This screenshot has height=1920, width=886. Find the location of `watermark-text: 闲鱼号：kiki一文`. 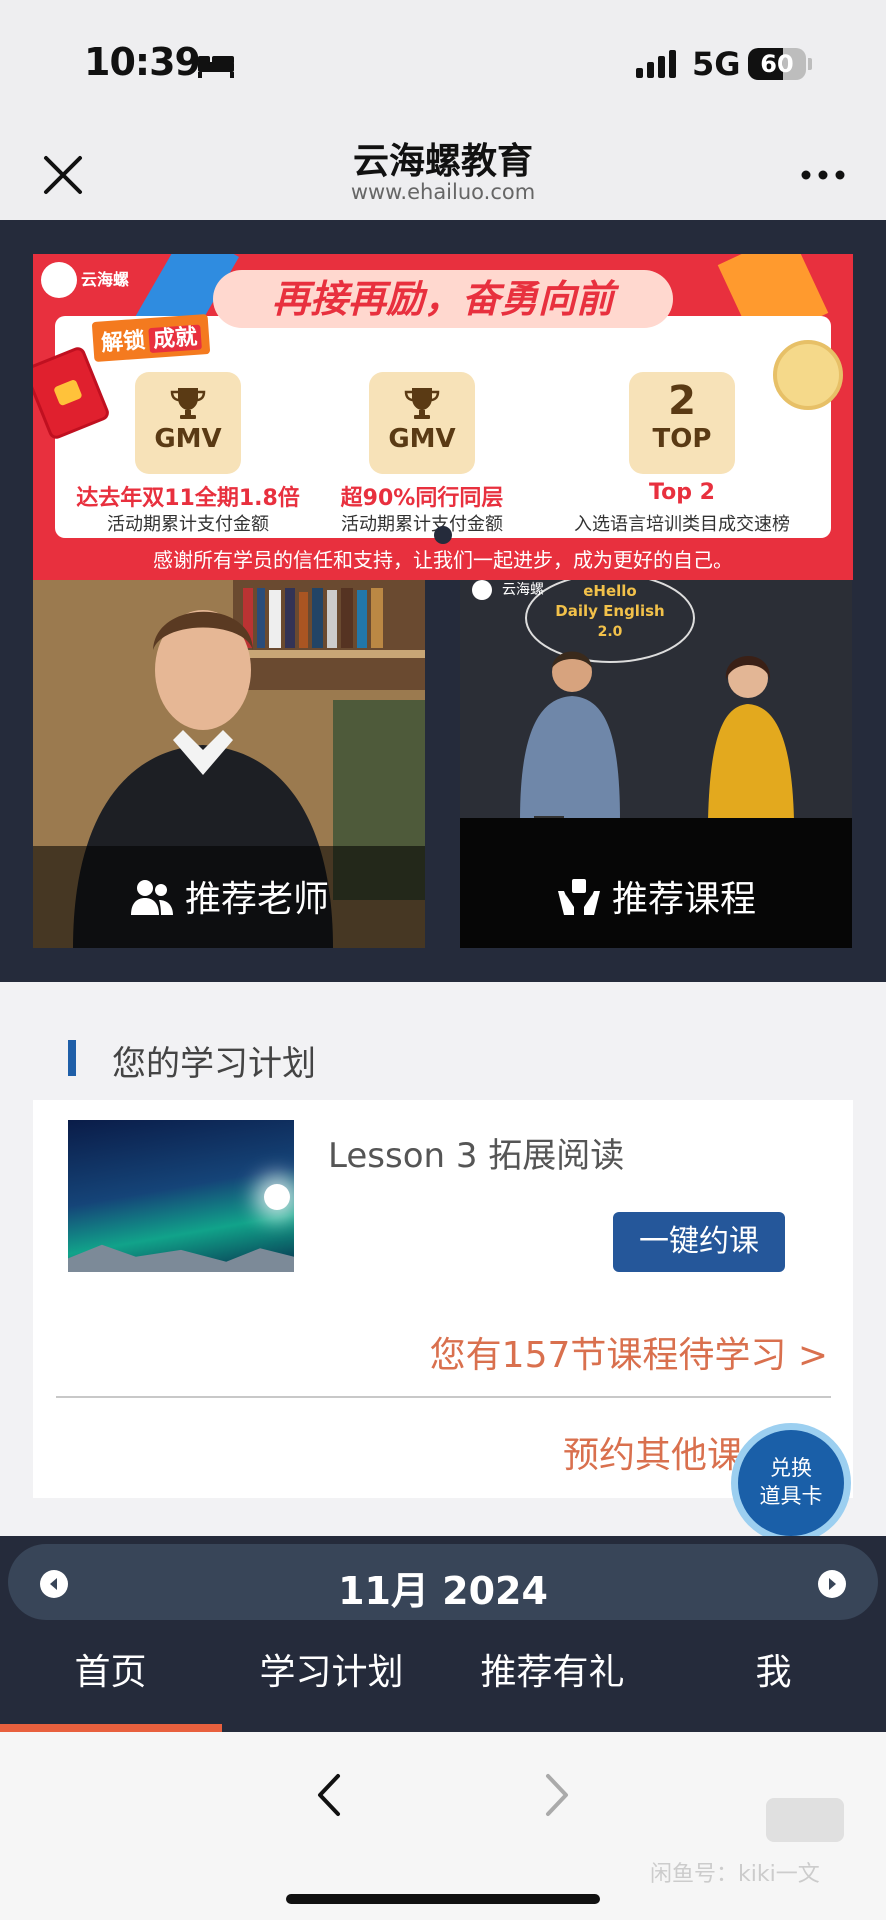

watermark-text: 闲鱼号：kiki一文 is located at coordinates (735, 1874).